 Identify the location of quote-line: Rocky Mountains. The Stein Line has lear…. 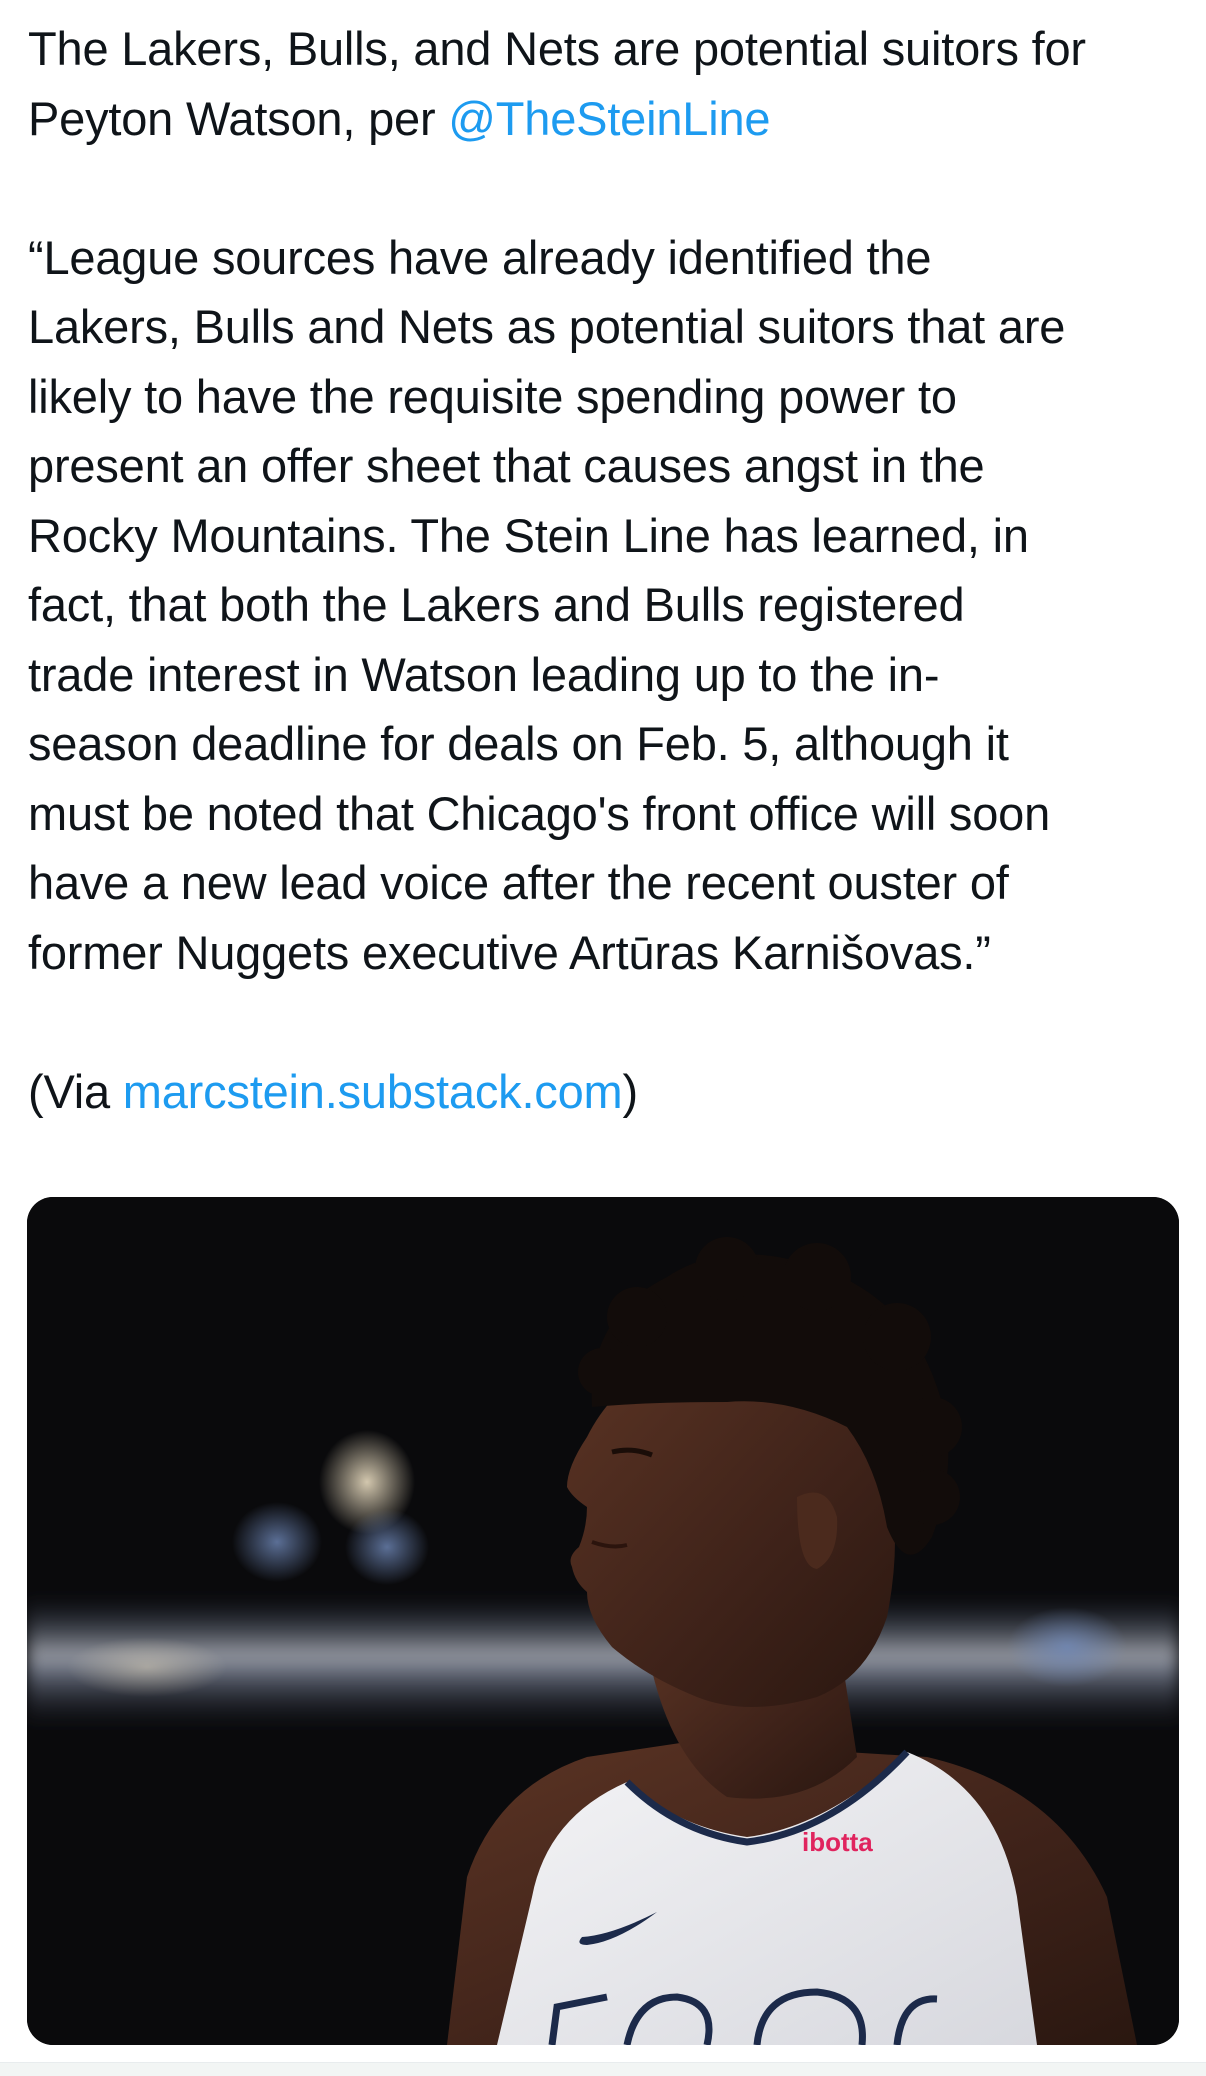
(528, 535).